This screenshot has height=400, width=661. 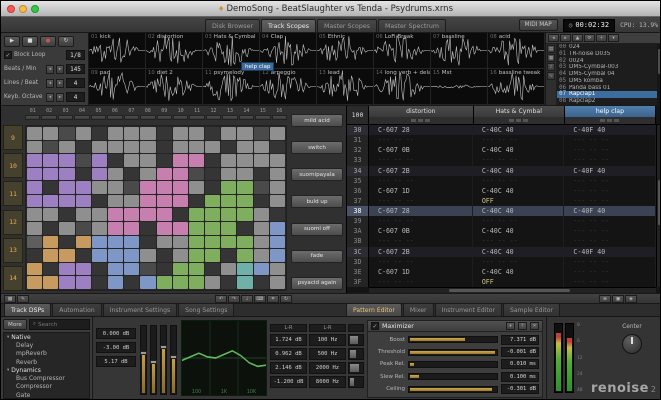 What do you see at coordinates (116, 361) in the screenshot?
I see `device-parameter-value: 5.17 dB` at bounding box center [116, 361].